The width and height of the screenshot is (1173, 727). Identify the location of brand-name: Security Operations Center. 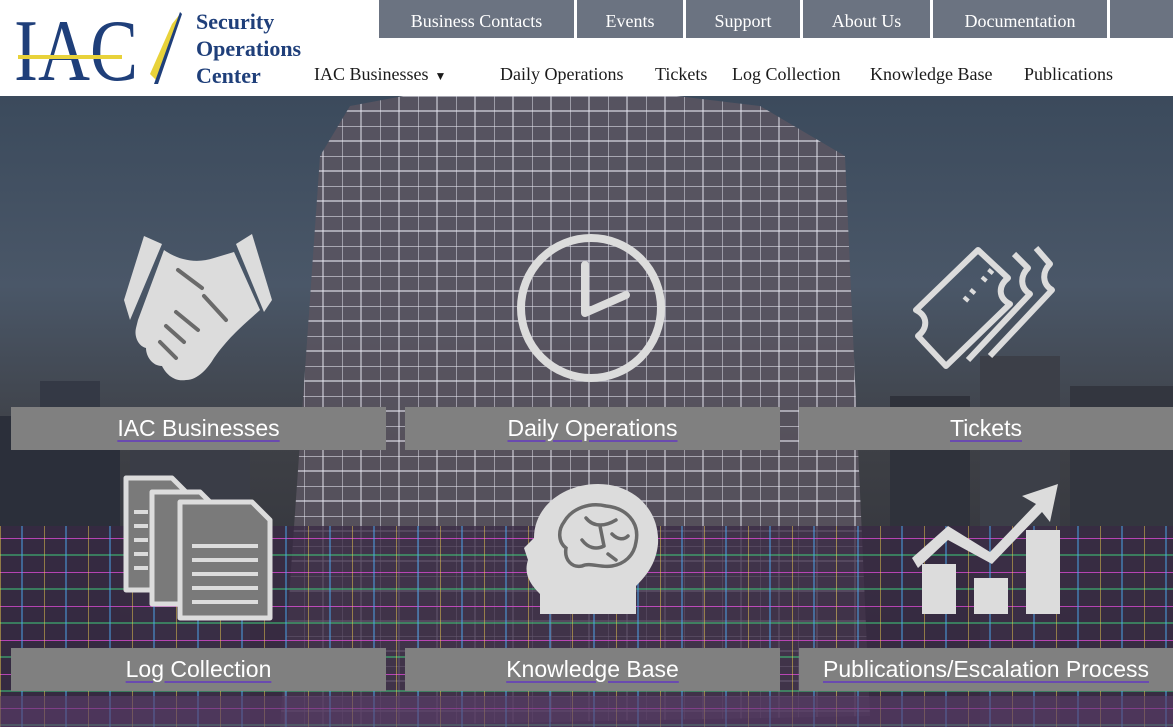
(248, 48).